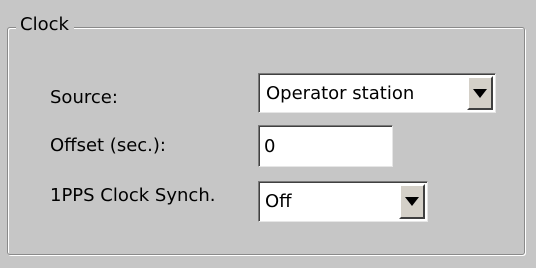 The width and height of the screenshot is (536, 268). What do you see at coordinates (325, 146) in the screenshot?
I see `offset-input: 0` at bounding box center [325, 146].